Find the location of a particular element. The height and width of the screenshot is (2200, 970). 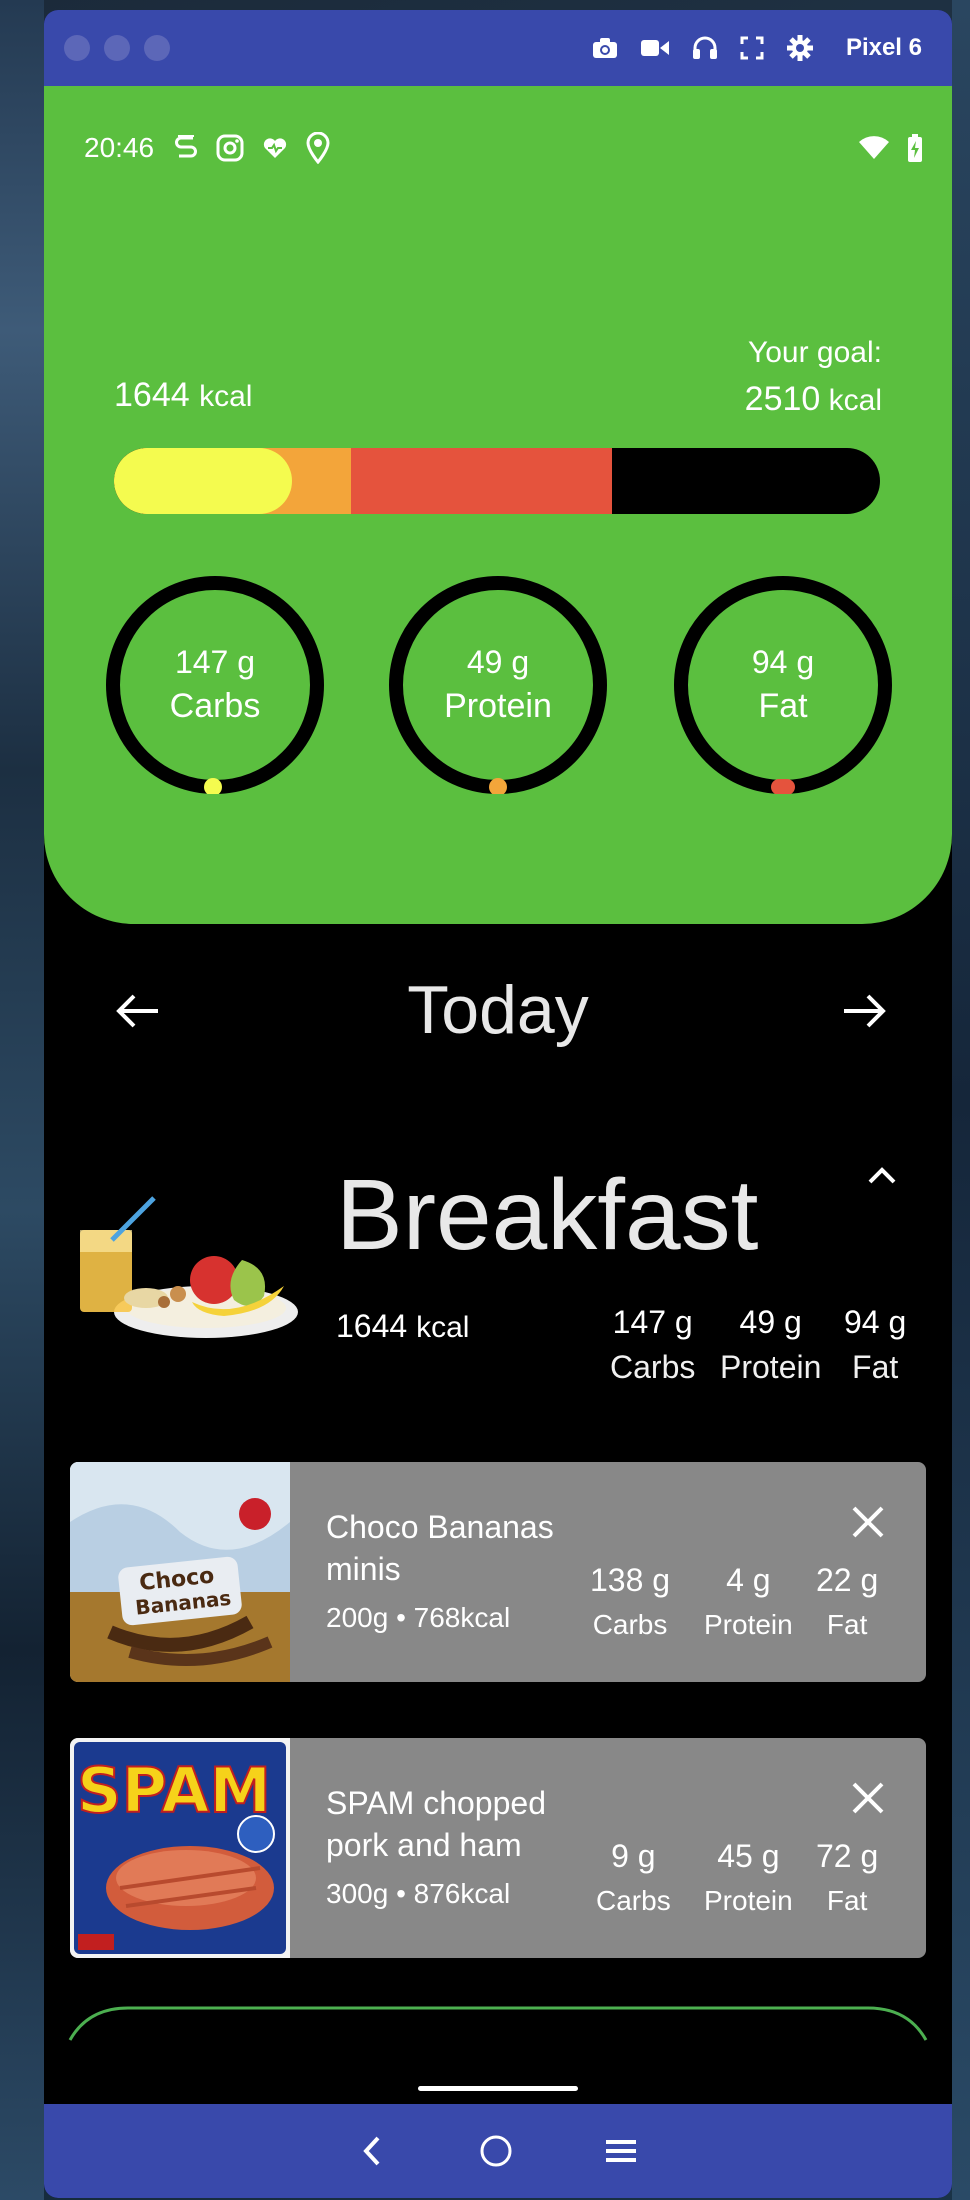

meal-macro-label: Fat is located at coordinates (875, 1367).